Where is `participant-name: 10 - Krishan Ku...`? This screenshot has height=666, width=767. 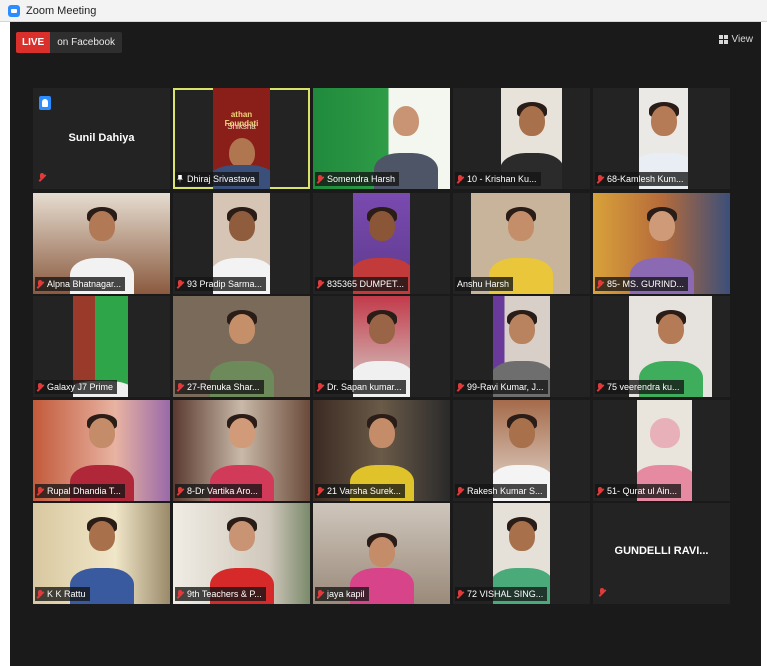 participant-name: 10 - Krishan Ku... is located at coordinates (502, 179).